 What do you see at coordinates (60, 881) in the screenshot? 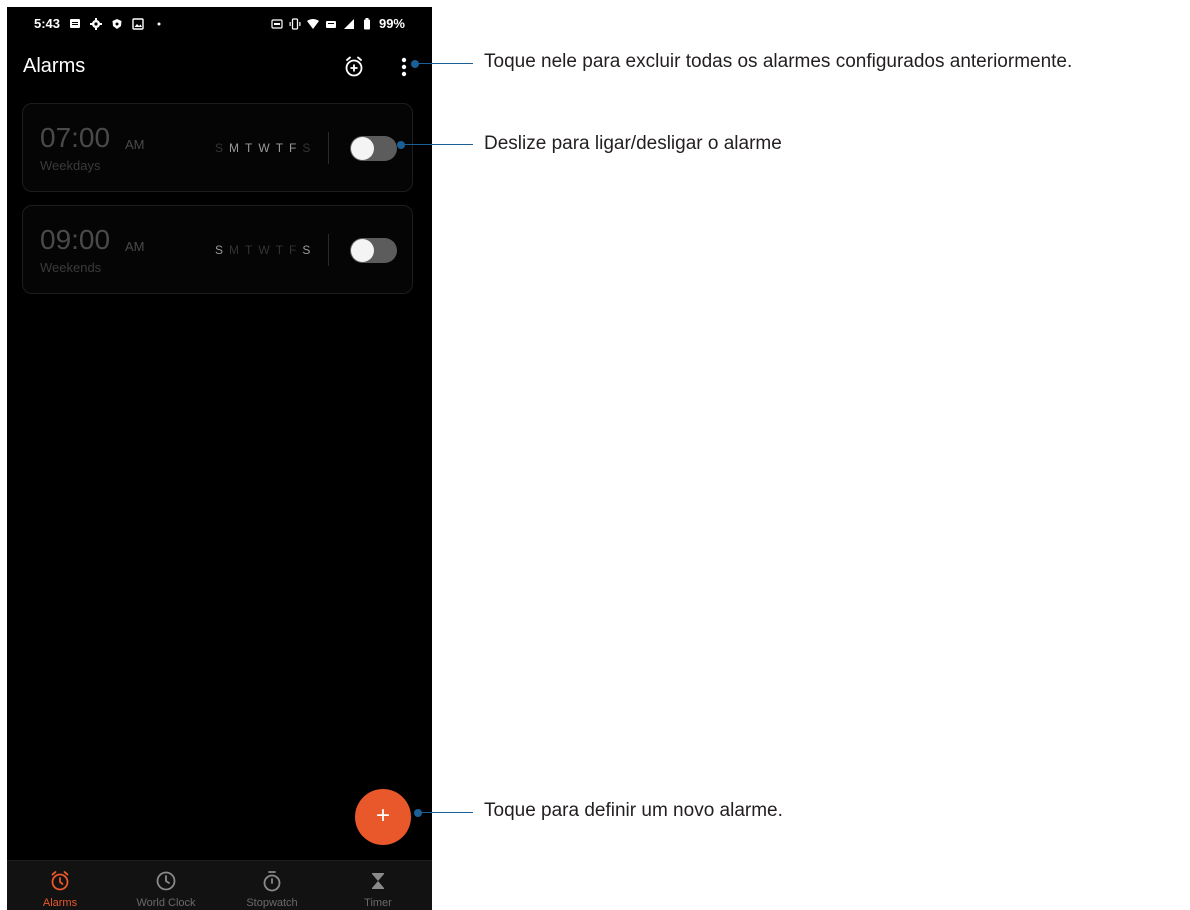
I see `alarm-clock-icon` at bounding box center [60, 881].